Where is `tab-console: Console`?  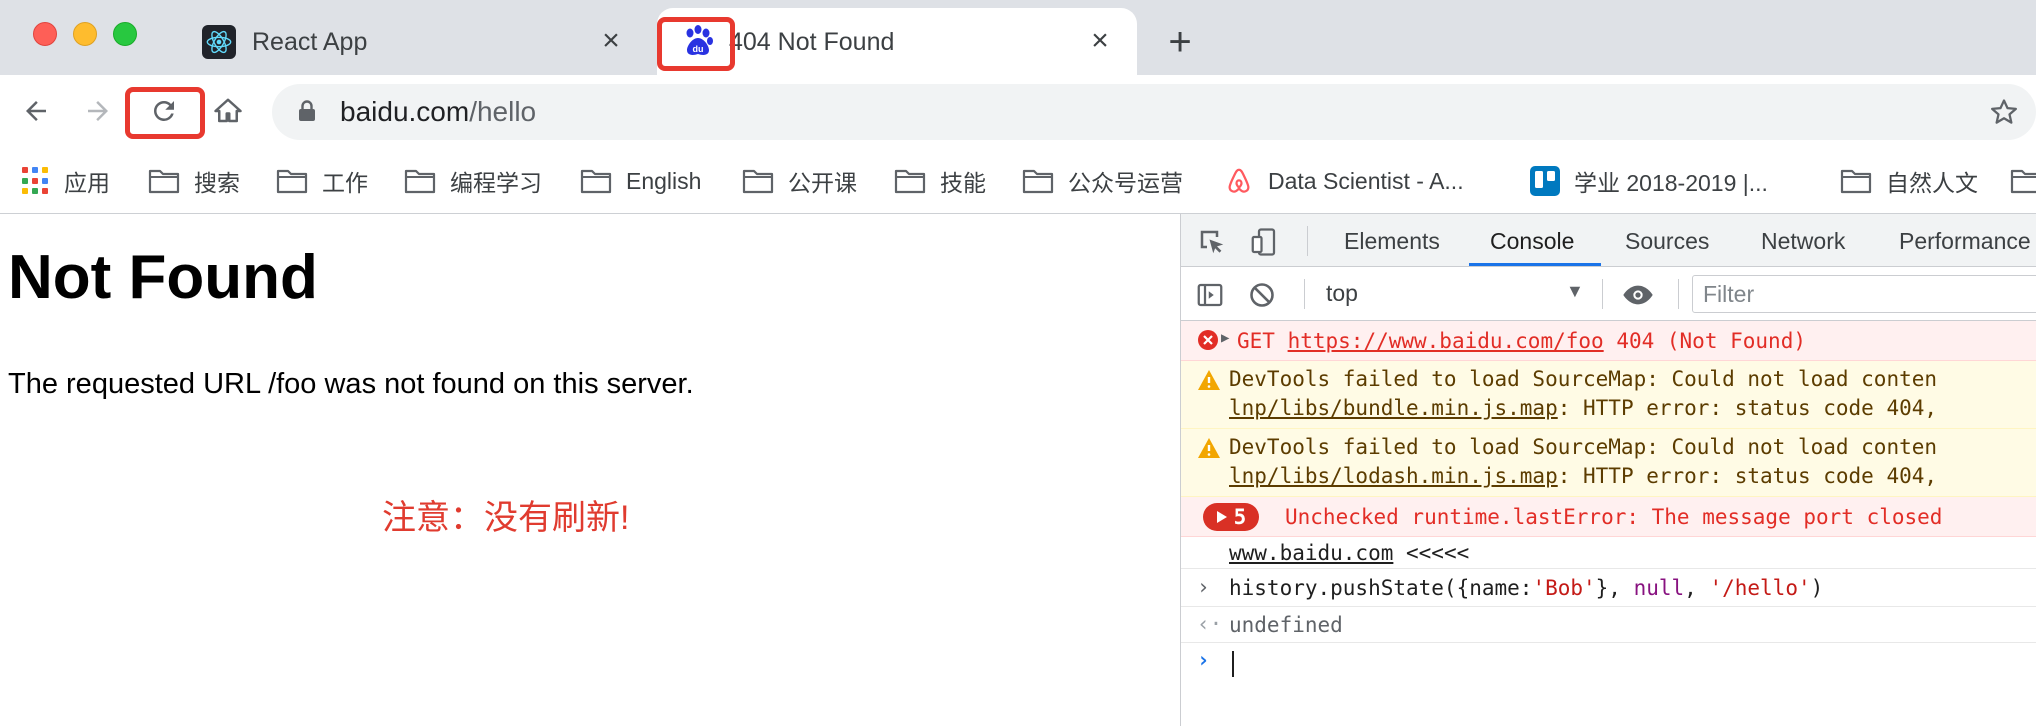
tab-console: Console is located at coordinates (1532, 241).